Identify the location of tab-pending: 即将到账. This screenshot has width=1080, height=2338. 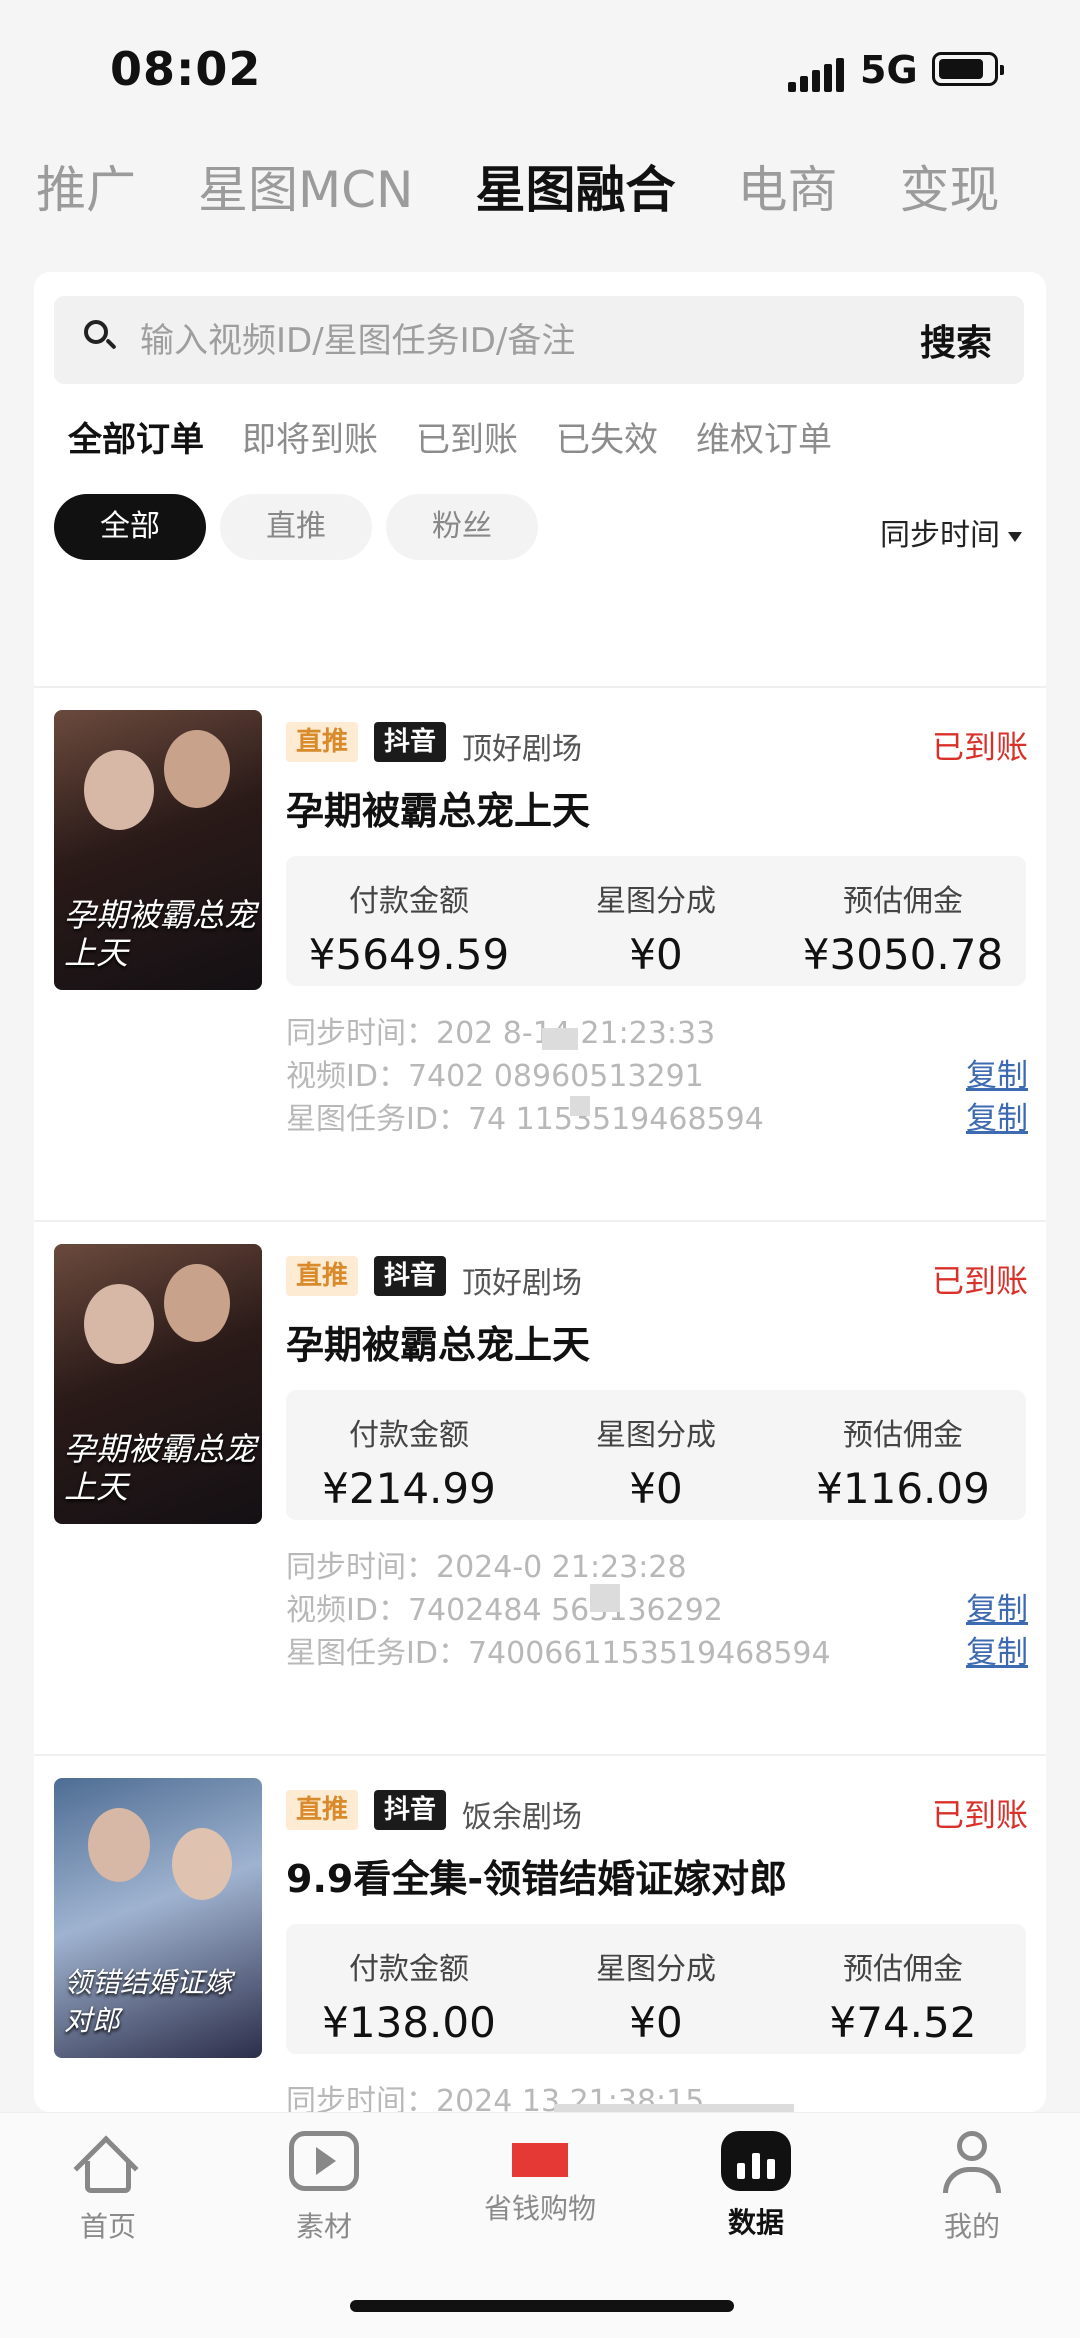
(310, 436).